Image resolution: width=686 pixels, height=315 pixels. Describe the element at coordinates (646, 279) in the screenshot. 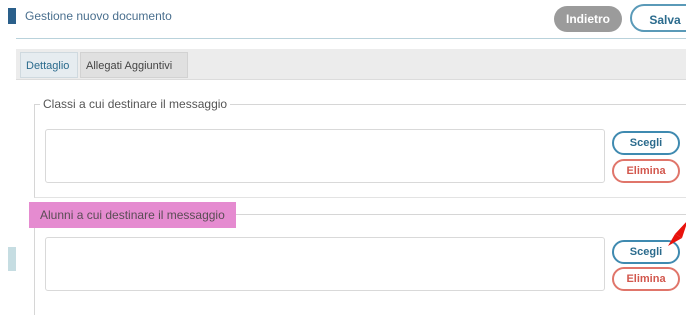

I see `alunni-delete-button: Elimina` at that location.